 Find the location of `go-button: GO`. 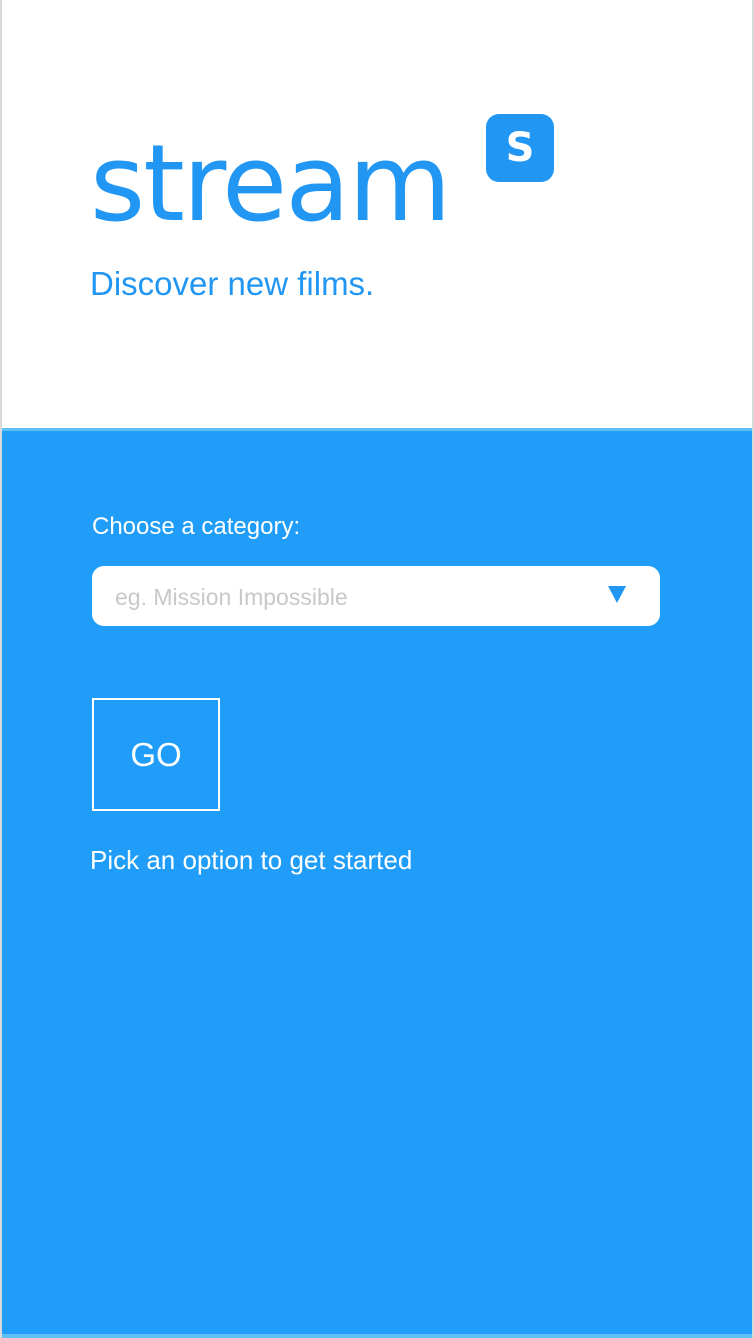

go-button: GO is located at coordinates (156, 754).